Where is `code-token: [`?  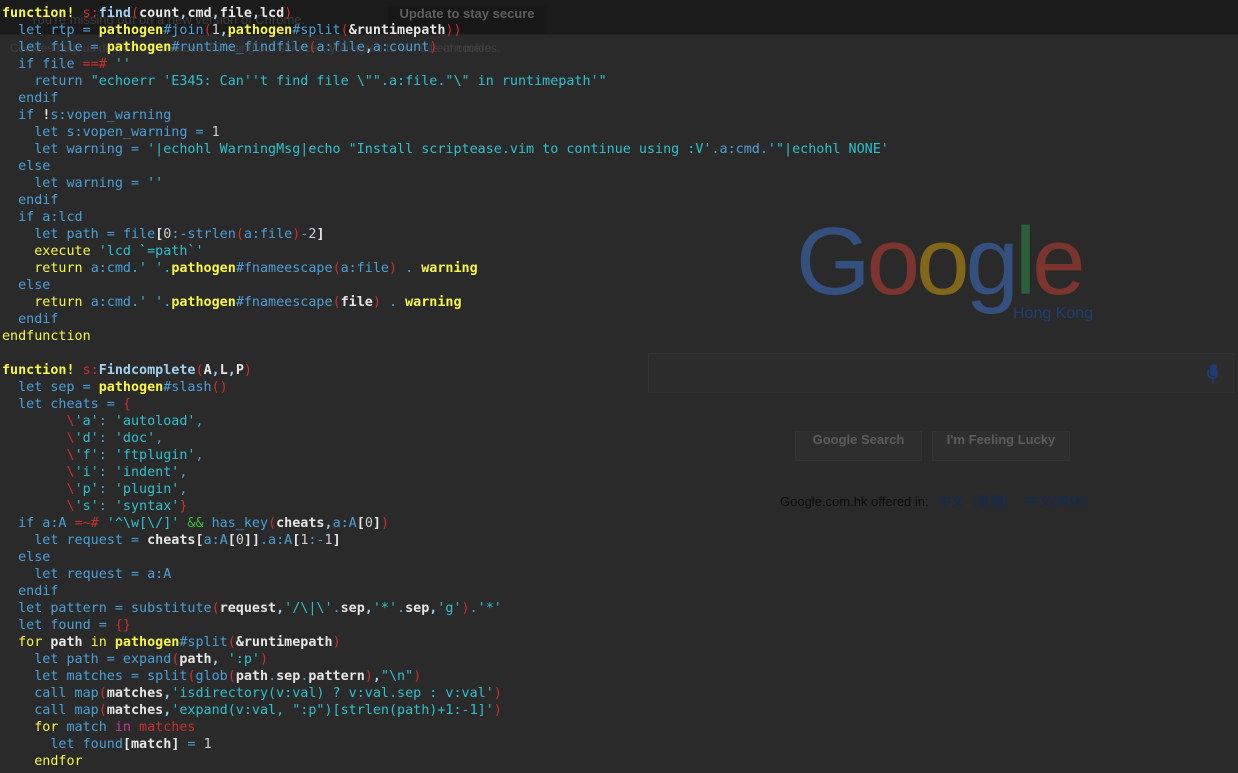
code-token: [ is located at coordinates (360, 523).